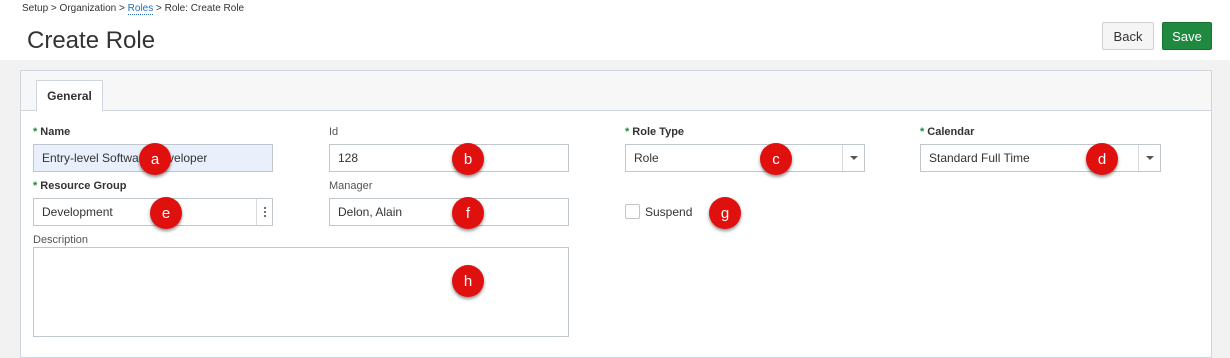 The image size is (1230, 358). Describe the element at coordinates (52, 132) in the screenshot. I see `name-label: * Name` at that location.